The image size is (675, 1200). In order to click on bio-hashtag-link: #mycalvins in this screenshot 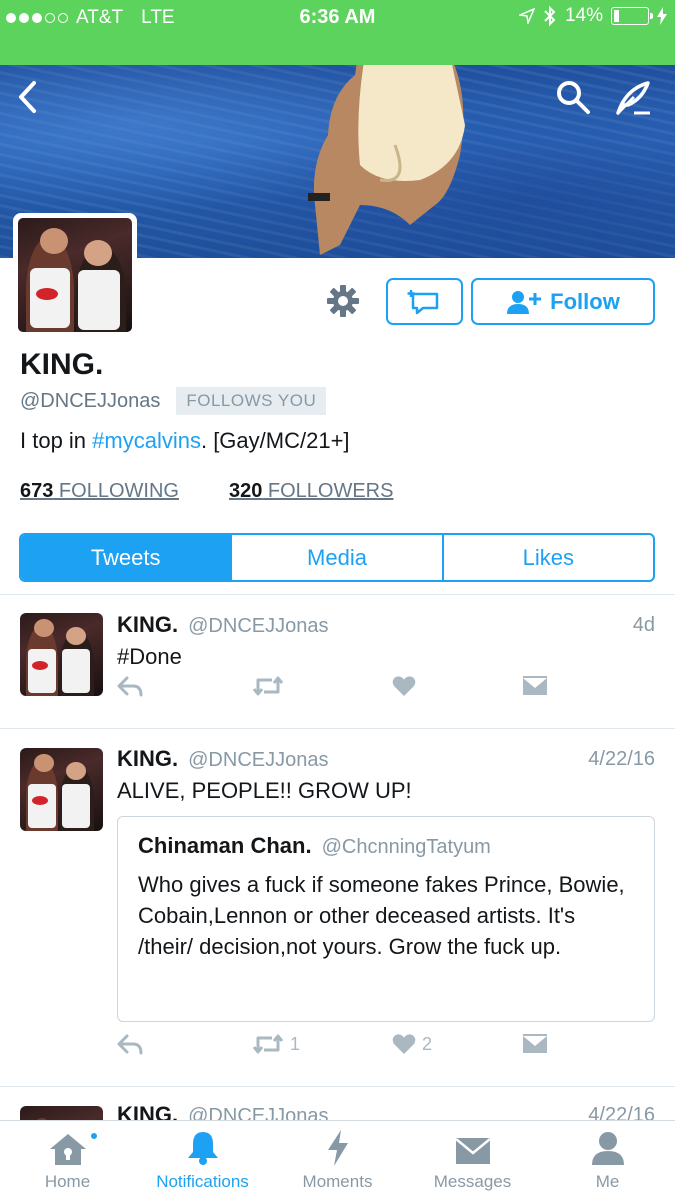, I will do `click(146, 440)`.